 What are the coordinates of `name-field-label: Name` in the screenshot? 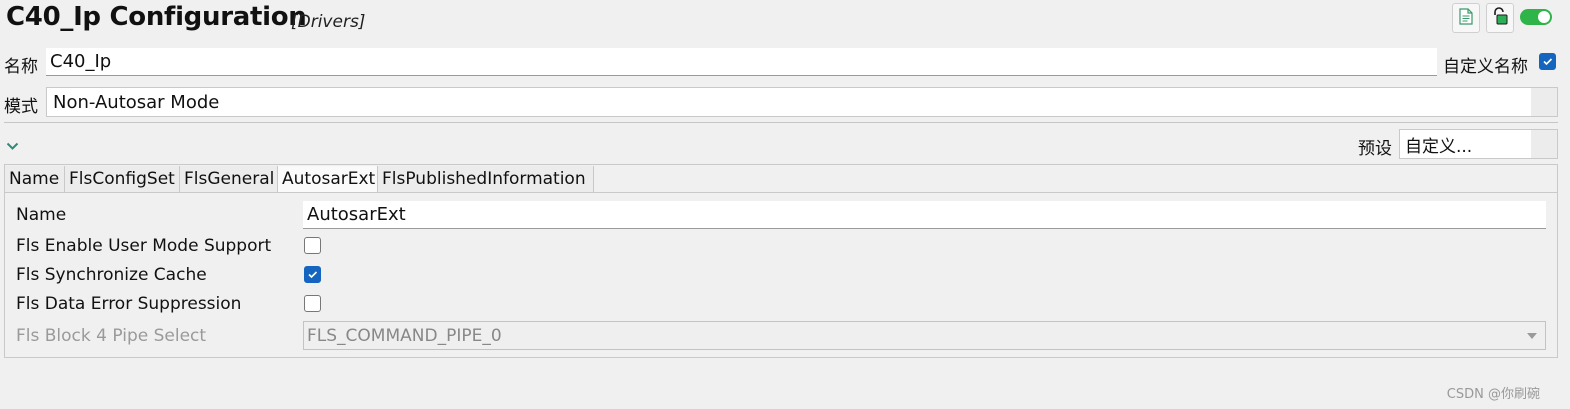 It's located at (41, 215).